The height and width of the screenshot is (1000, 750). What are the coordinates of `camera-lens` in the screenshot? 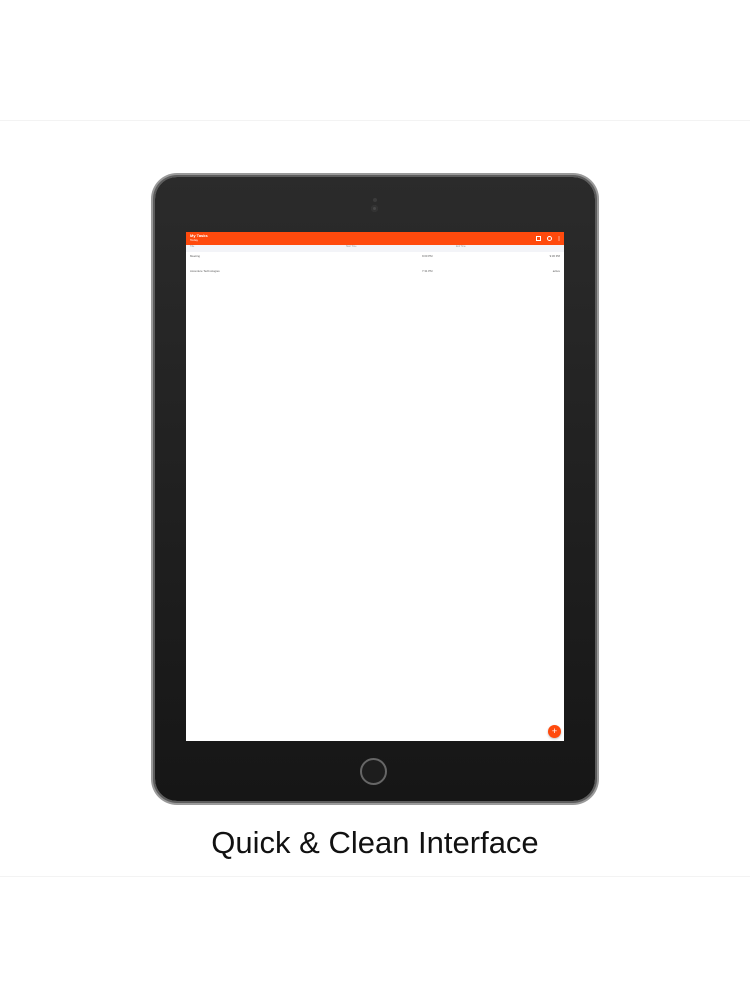 It's located at (374, 208).